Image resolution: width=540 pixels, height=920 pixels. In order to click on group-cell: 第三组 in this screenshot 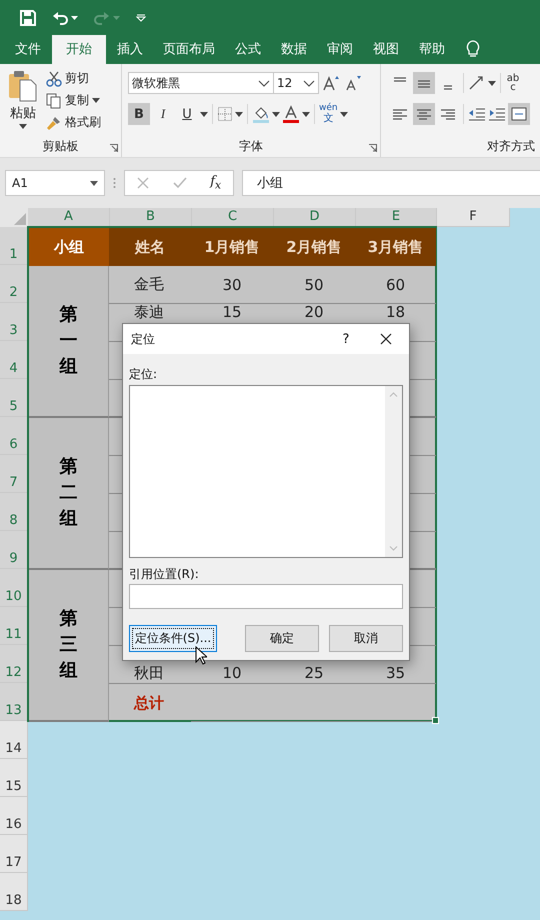, I will do `click(69, 646)`.